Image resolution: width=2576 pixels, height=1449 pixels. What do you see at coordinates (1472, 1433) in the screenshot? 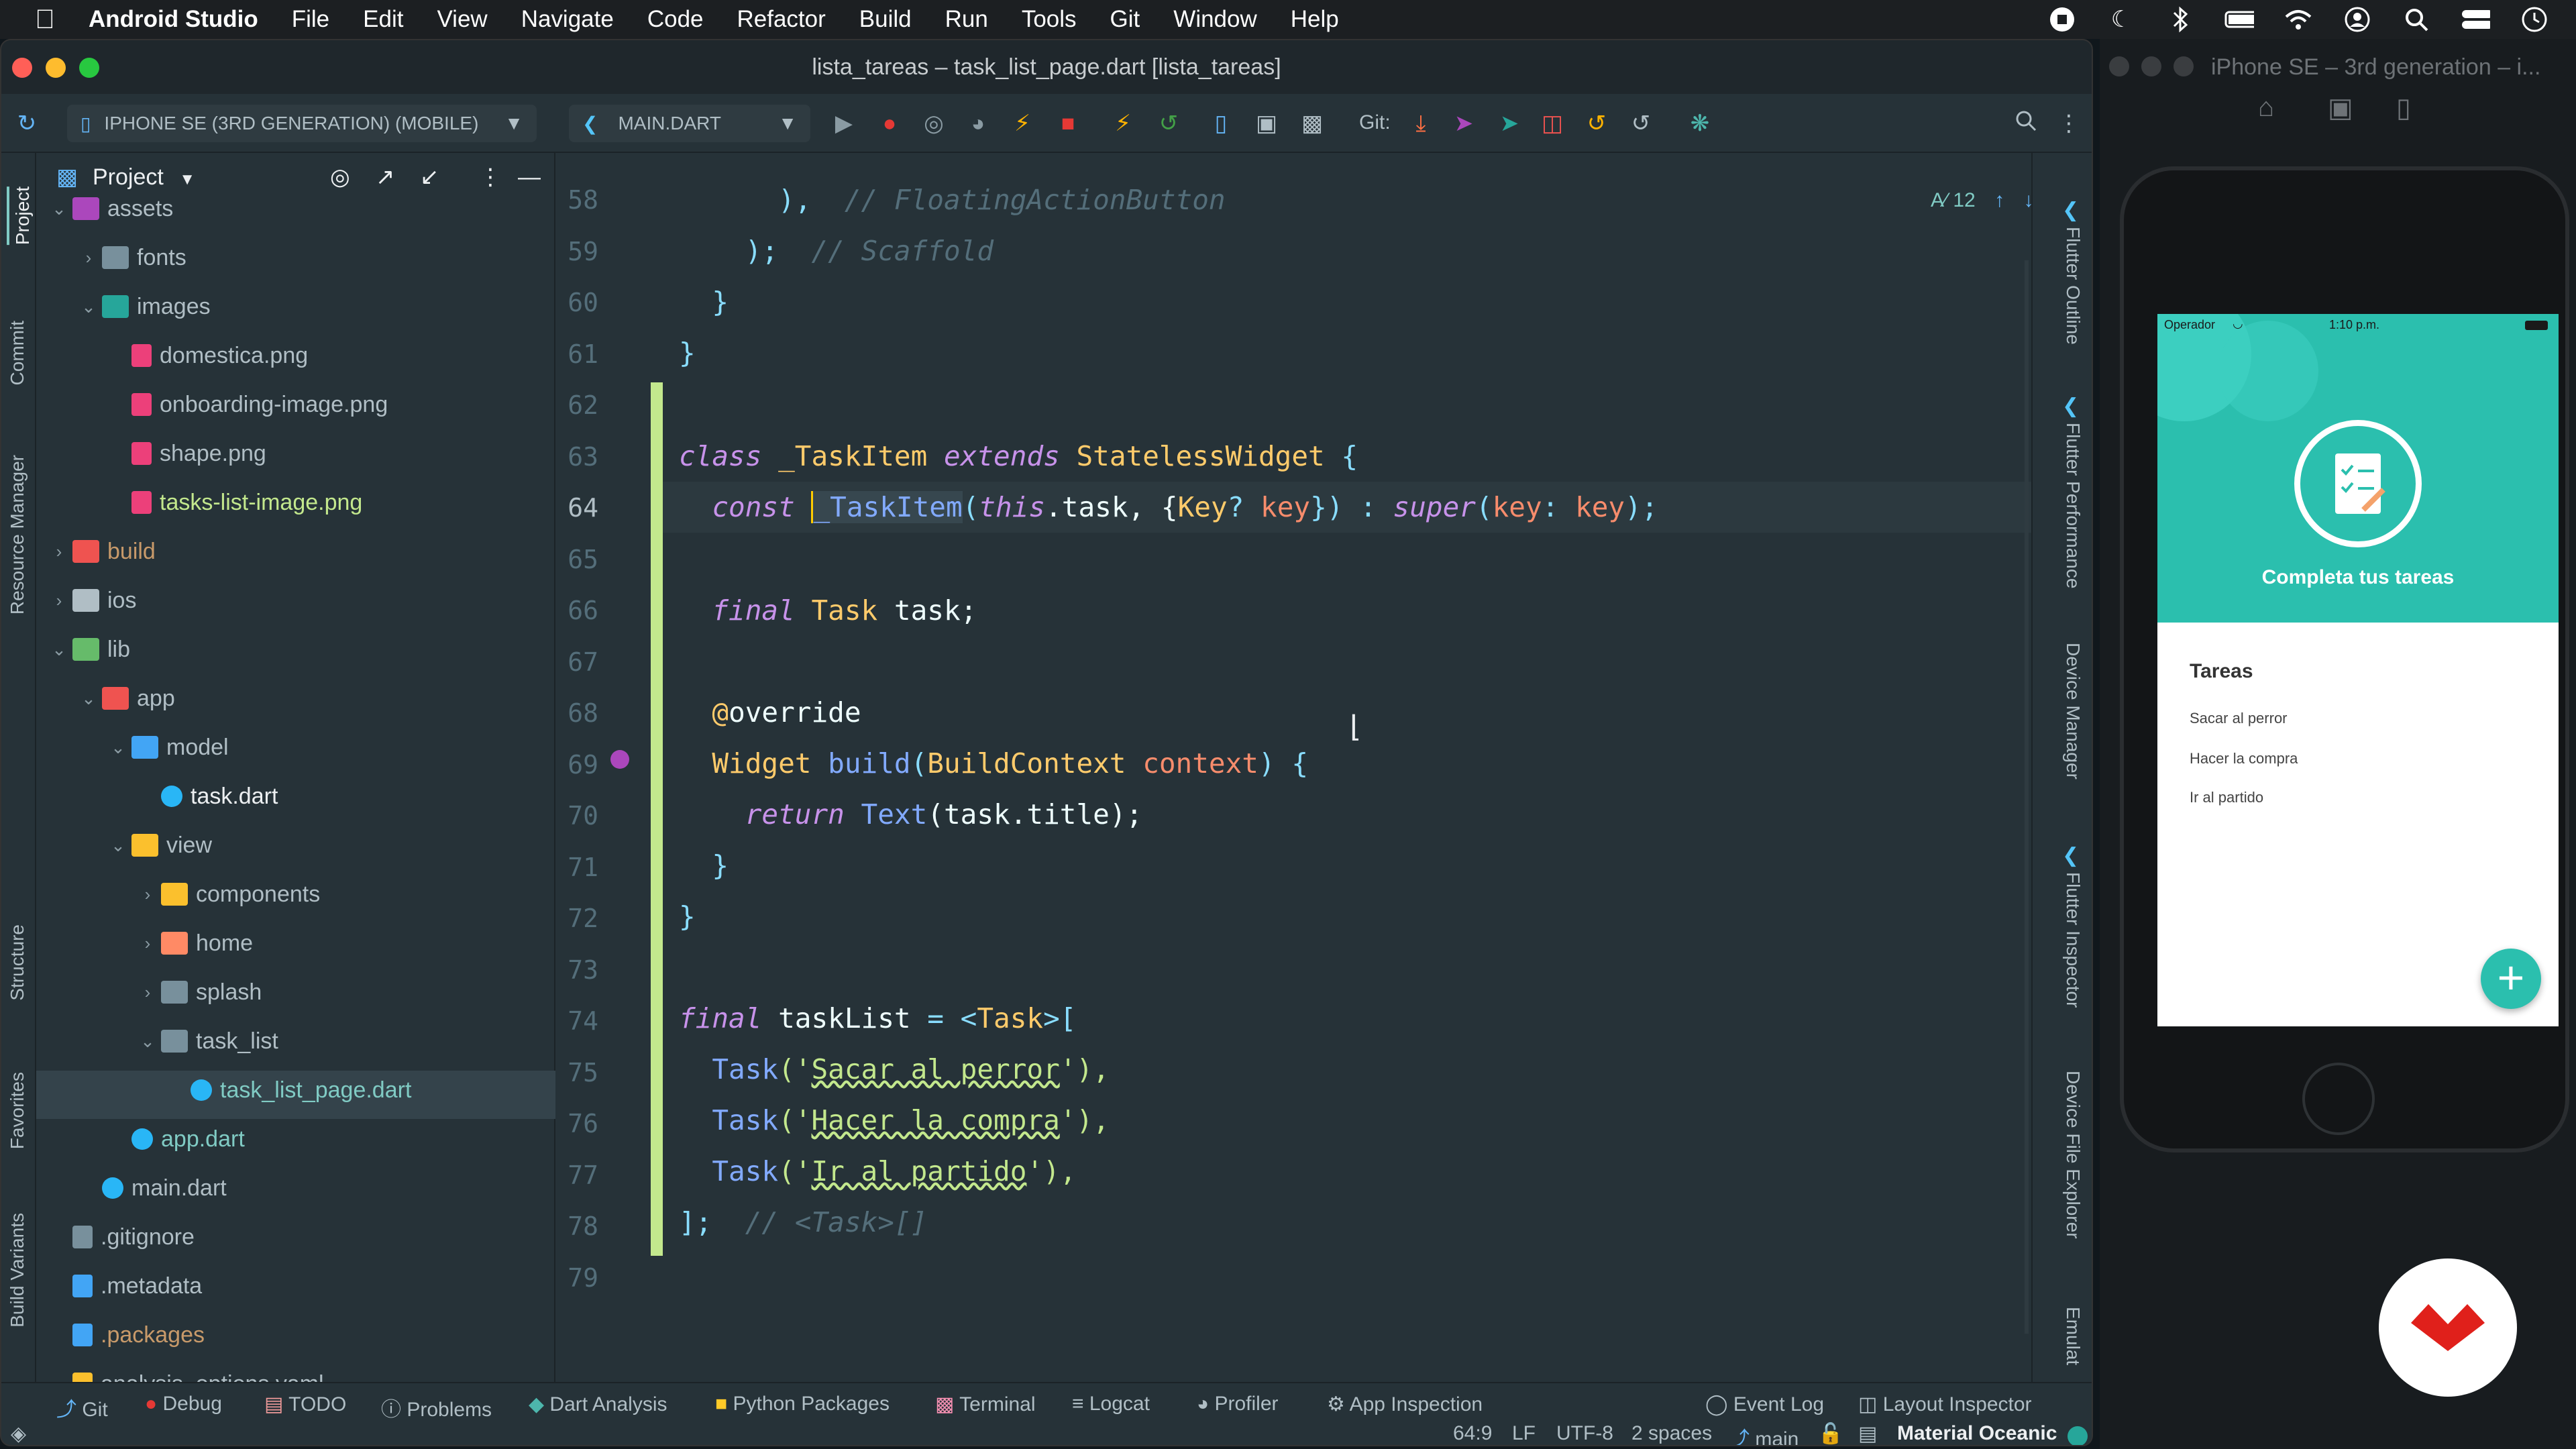
I see `caret-position: 64:9` at bounding box center [1472, 1433].